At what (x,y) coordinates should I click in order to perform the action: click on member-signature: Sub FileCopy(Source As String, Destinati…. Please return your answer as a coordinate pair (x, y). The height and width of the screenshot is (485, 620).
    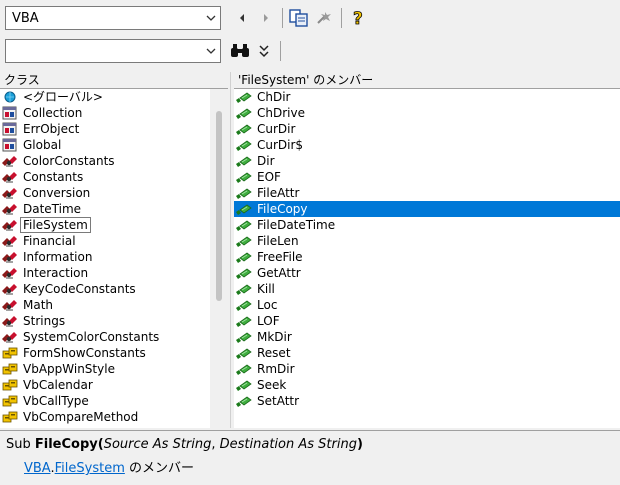
    Looking at the image, I should click on (313, 447).